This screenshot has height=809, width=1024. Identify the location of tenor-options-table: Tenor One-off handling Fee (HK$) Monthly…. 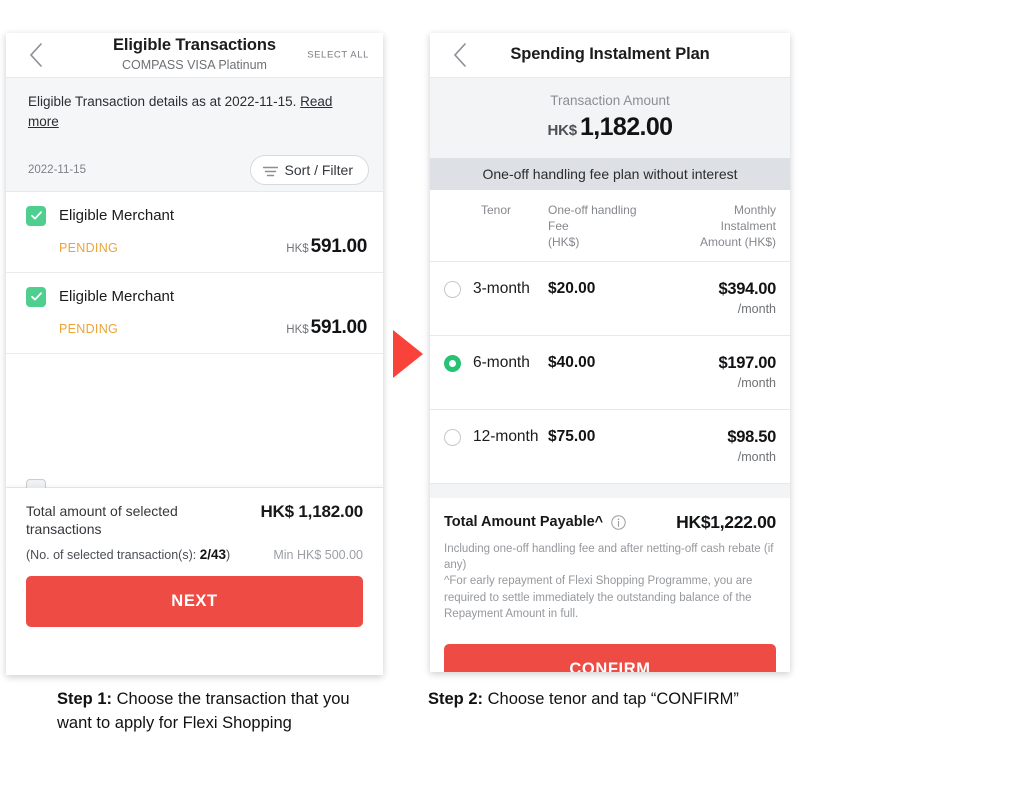
(610, 337).